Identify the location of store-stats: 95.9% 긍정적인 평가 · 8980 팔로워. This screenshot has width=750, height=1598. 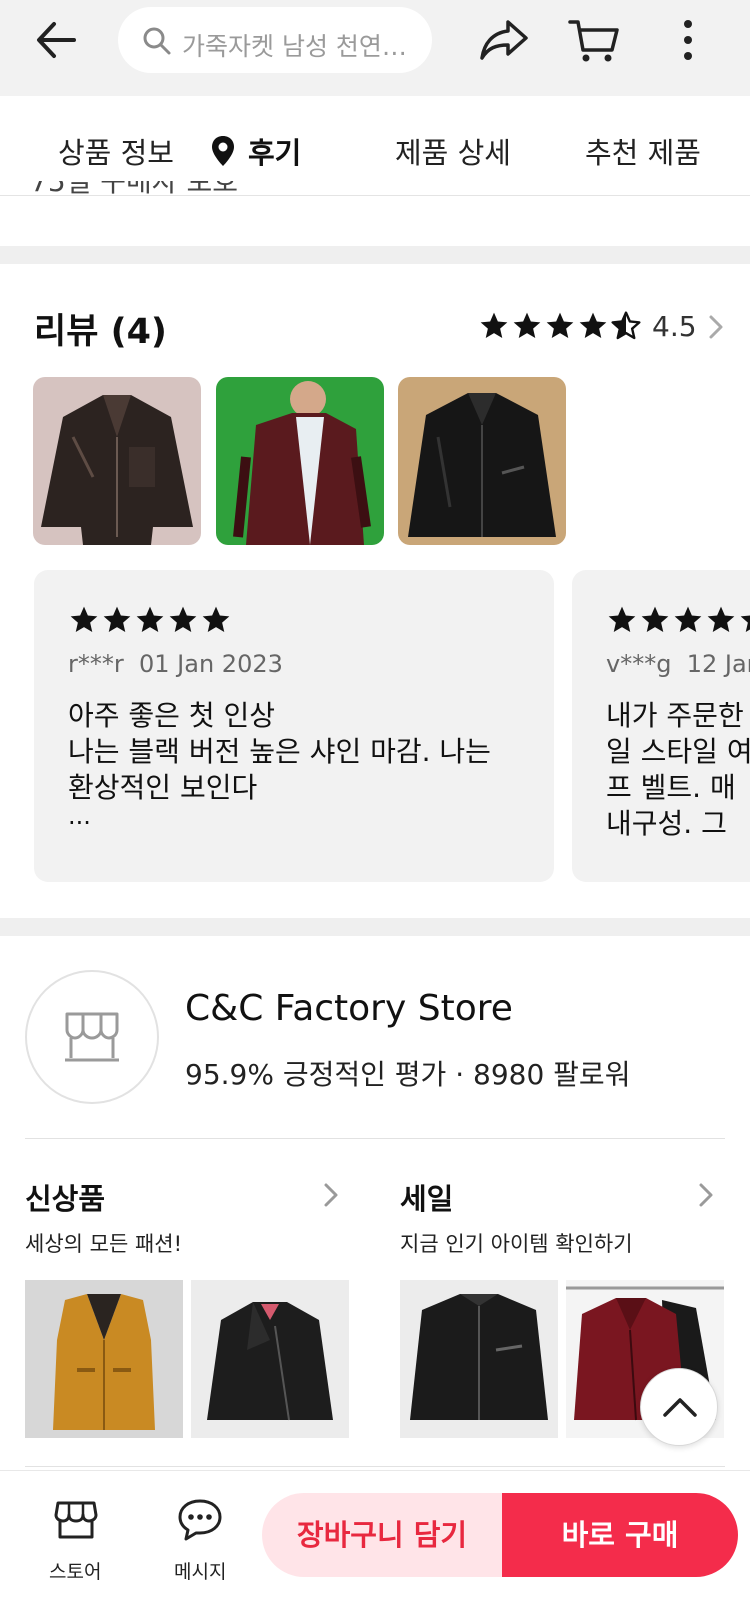
(408, 1074).